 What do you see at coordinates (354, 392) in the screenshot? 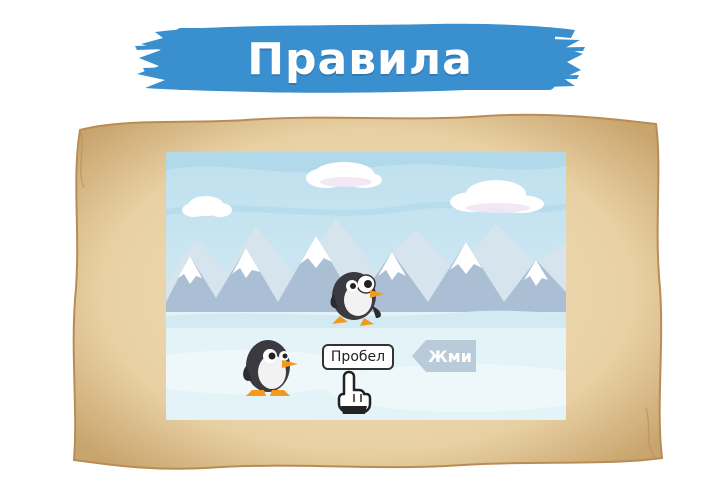
I see `hand-pointer-icon` at bounding box center [354, 392].